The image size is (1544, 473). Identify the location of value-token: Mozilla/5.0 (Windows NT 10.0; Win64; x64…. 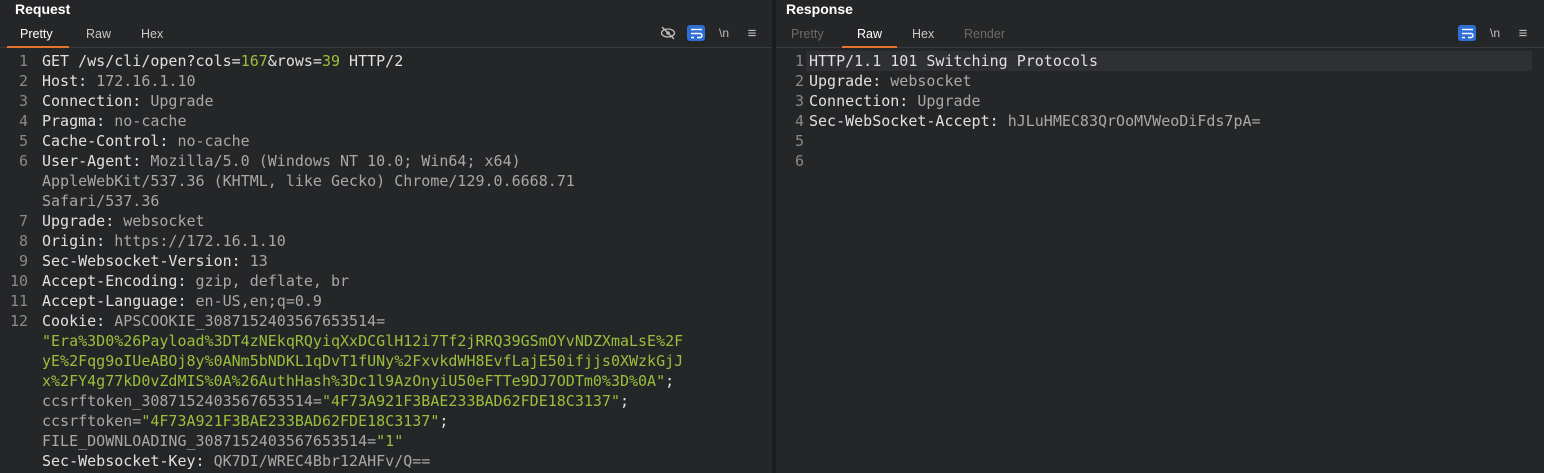
(335, 161).